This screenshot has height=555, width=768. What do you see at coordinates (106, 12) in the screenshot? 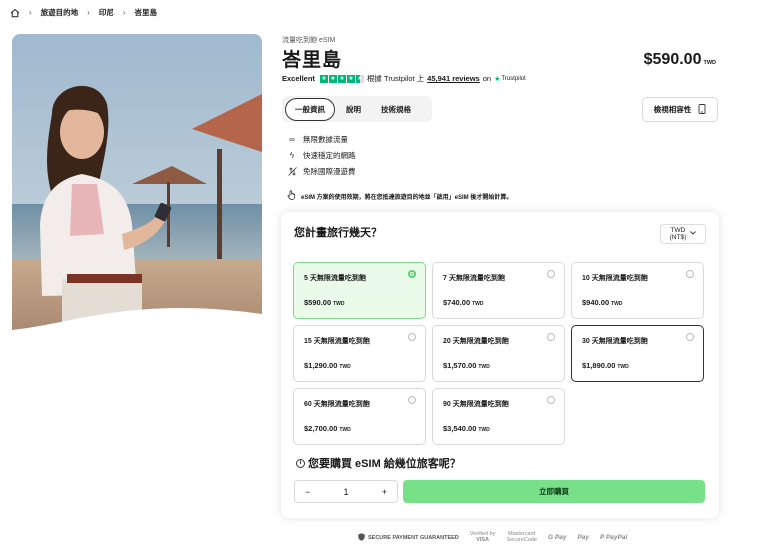
I see `breadcrumb-indonesia: 印尼` at bounding box center [106, 12].